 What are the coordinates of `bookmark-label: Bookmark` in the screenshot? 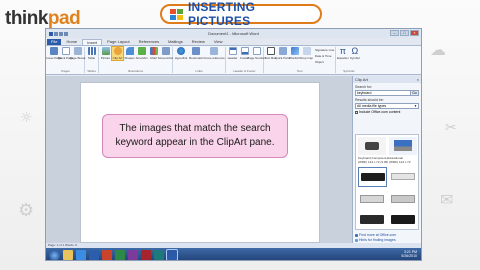 It's located at (196, 58).